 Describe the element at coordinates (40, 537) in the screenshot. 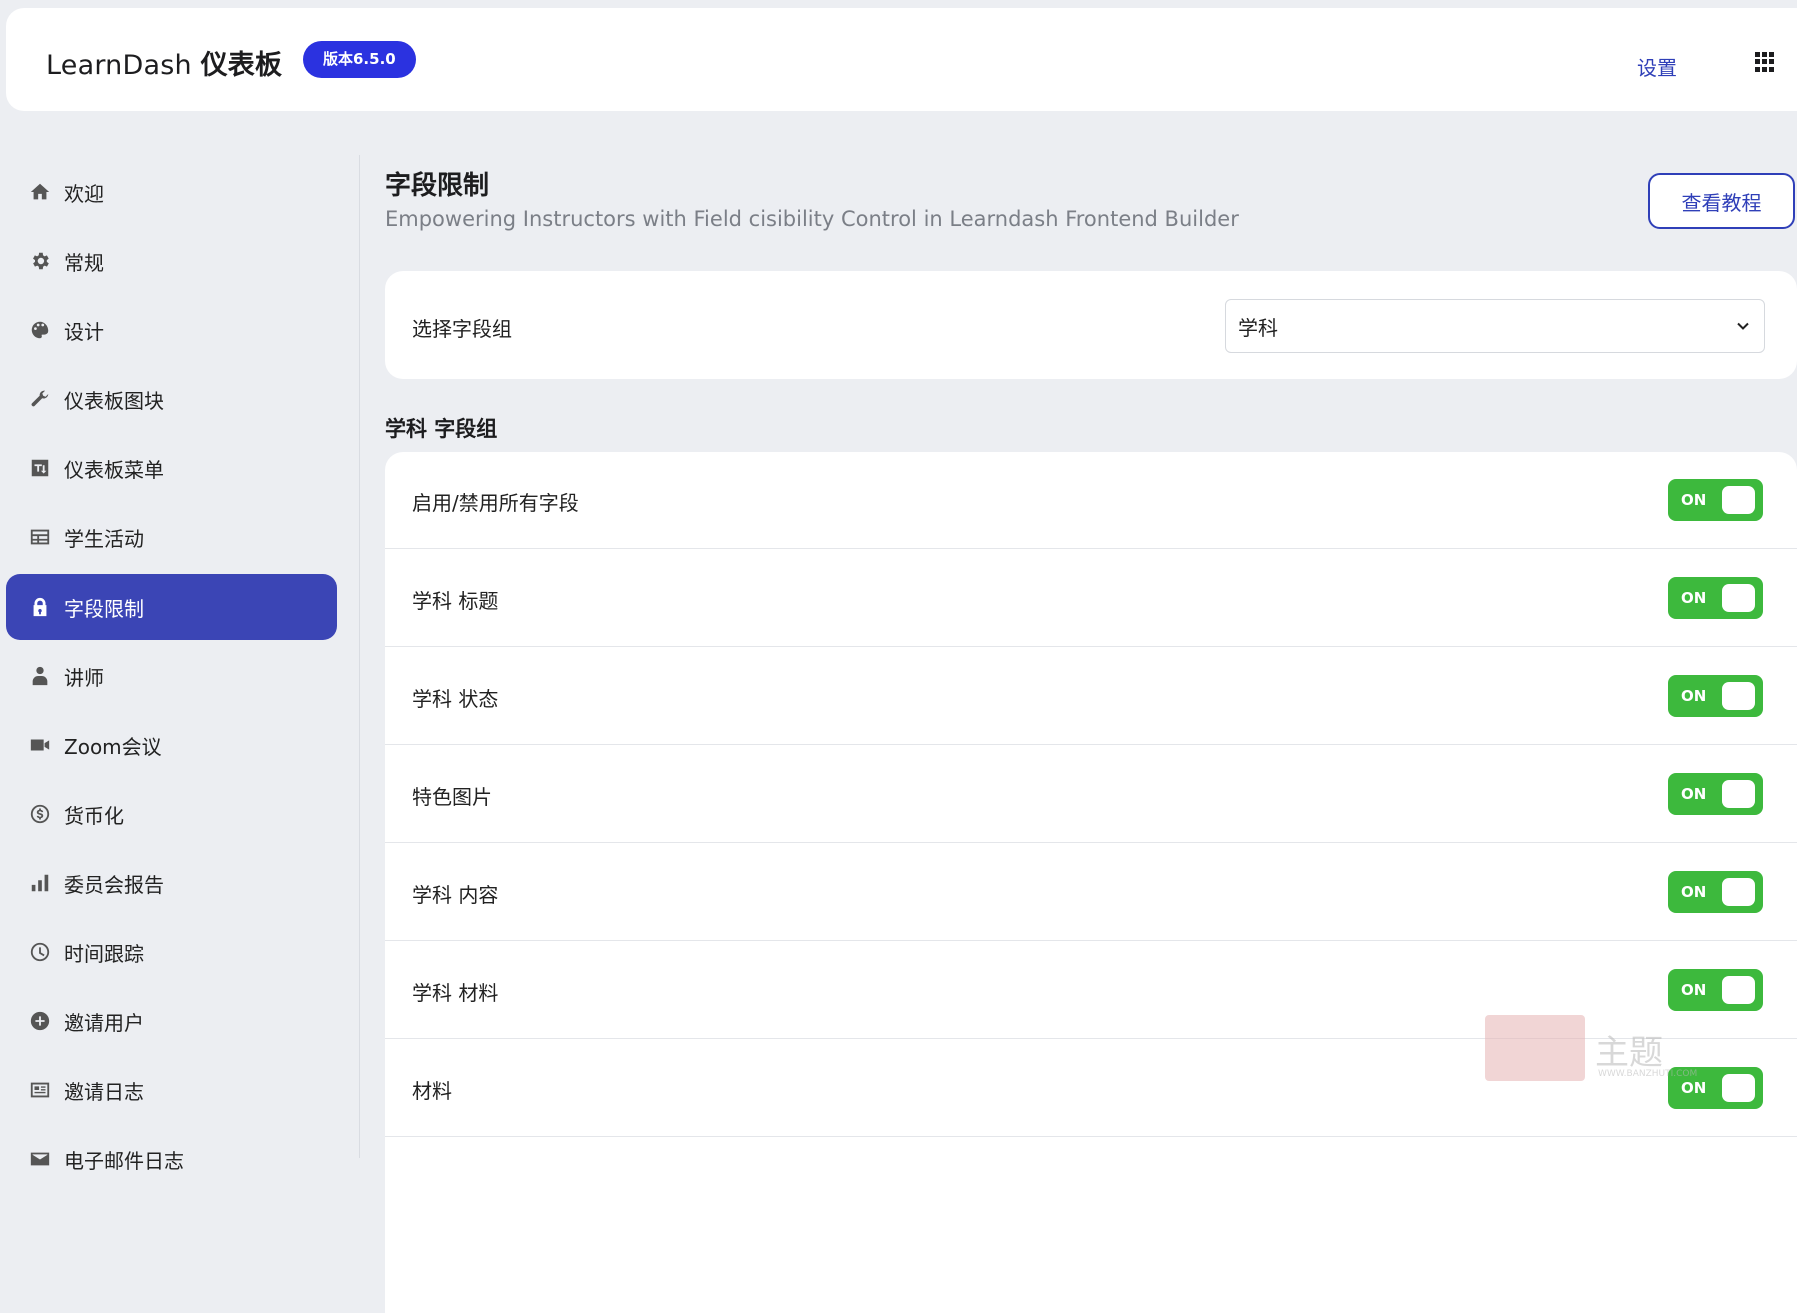

I see `table-icon` at that location.